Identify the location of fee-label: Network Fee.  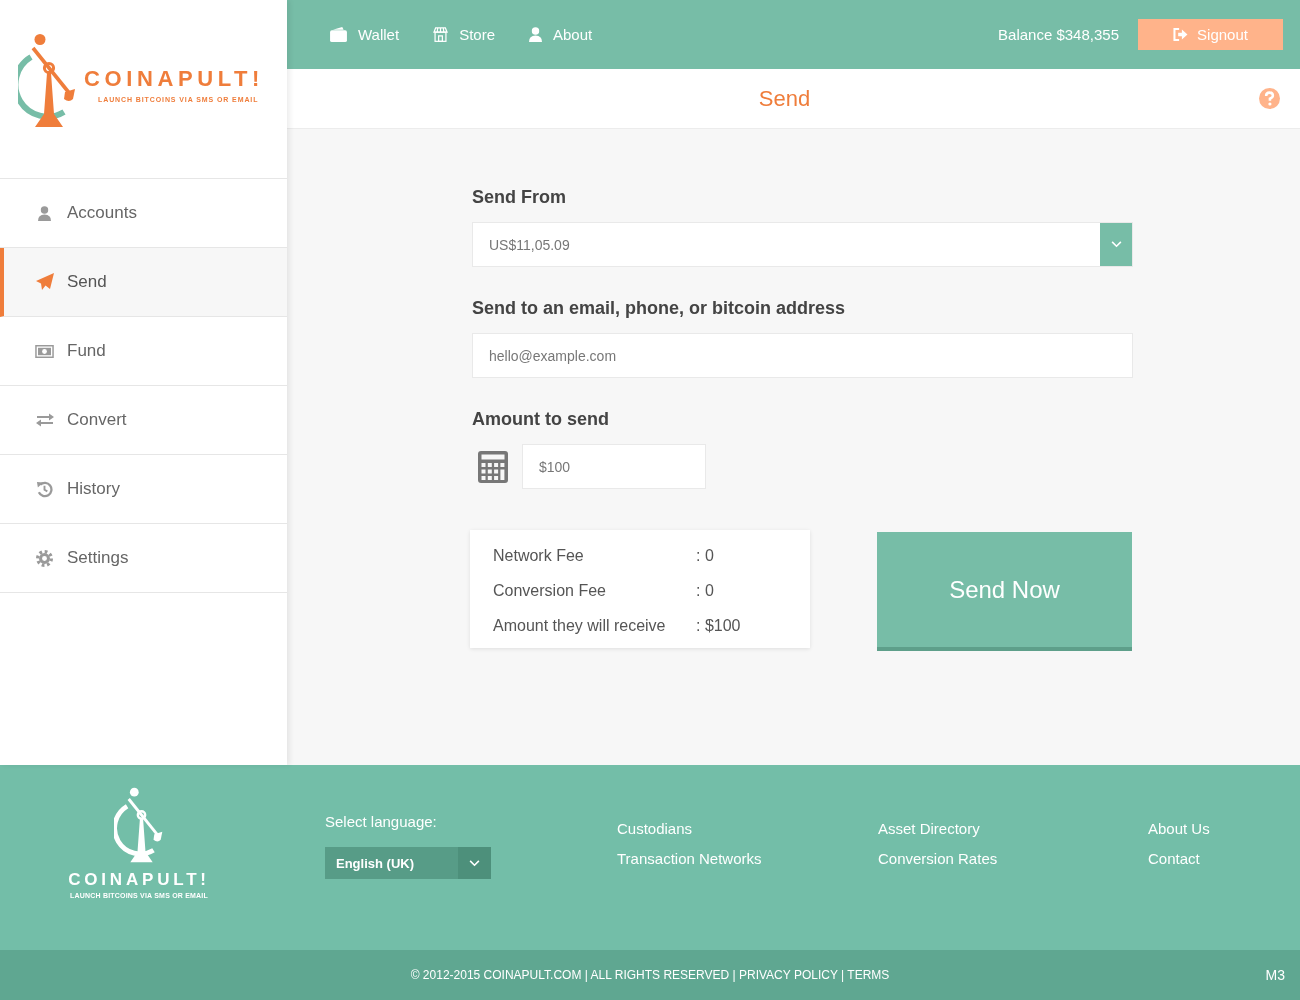
(539, 556).